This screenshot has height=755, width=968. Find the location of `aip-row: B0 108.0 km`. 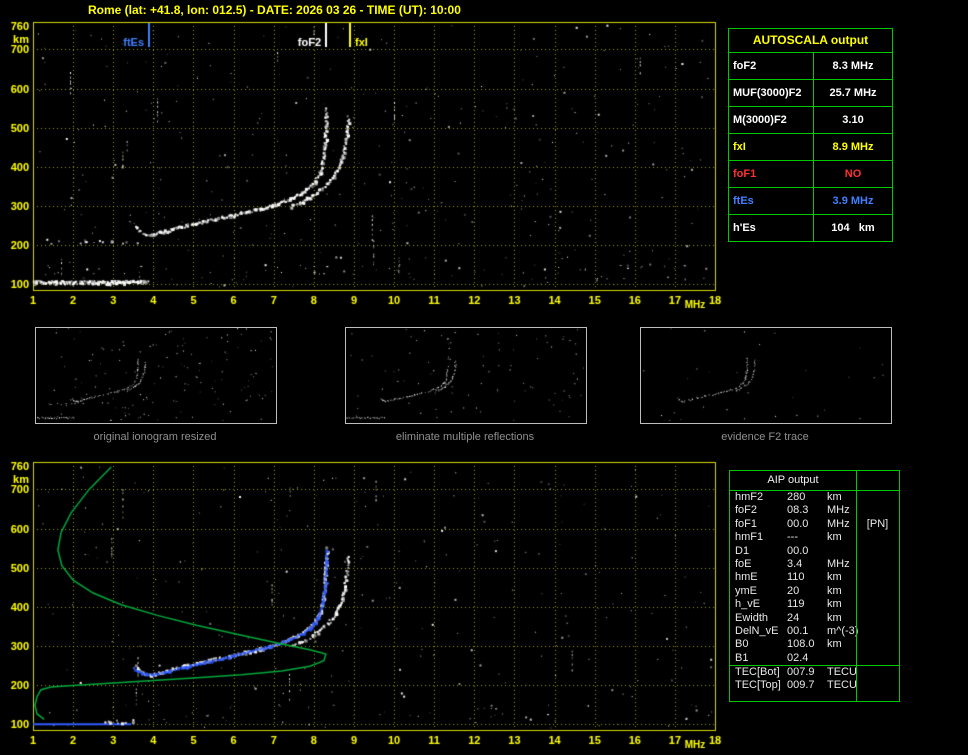

aip-row: B0 108.0 km is located at coordinates (814, 644).